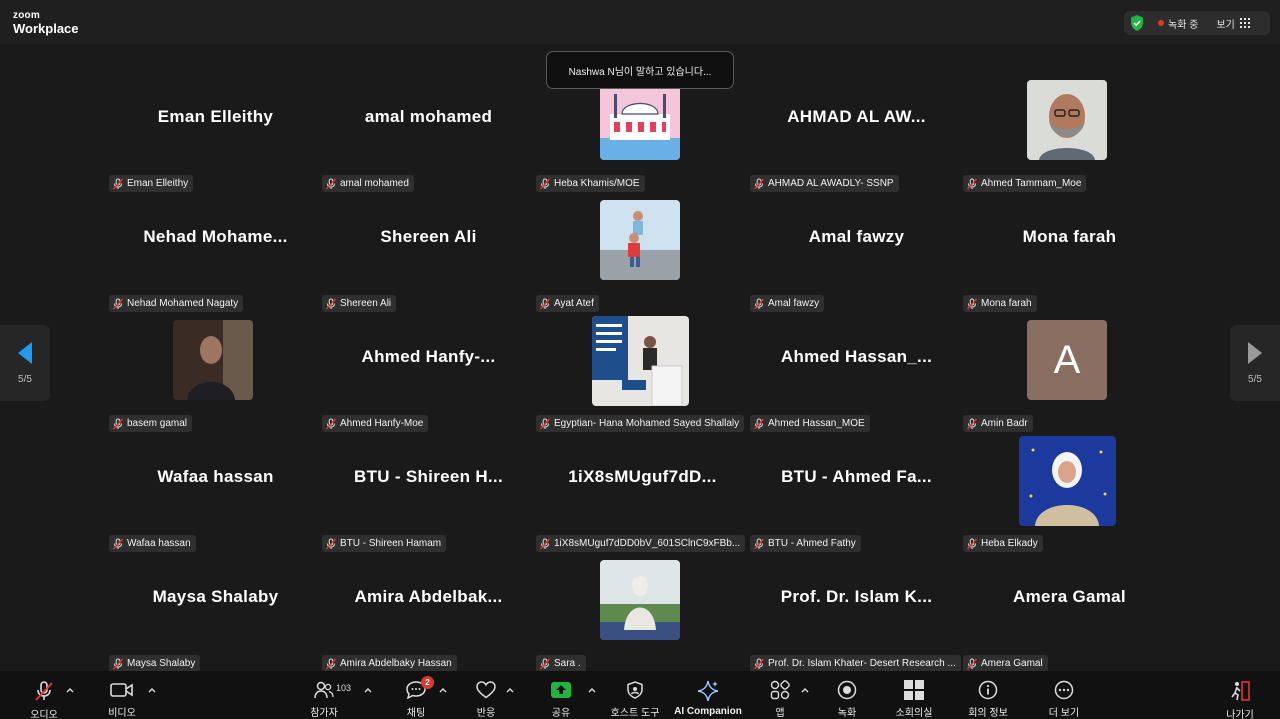 Image resolution: width=1280 pixels, height=719 pixels. I want to click on ai-companion-button: AI Companion, so click(708, 695).